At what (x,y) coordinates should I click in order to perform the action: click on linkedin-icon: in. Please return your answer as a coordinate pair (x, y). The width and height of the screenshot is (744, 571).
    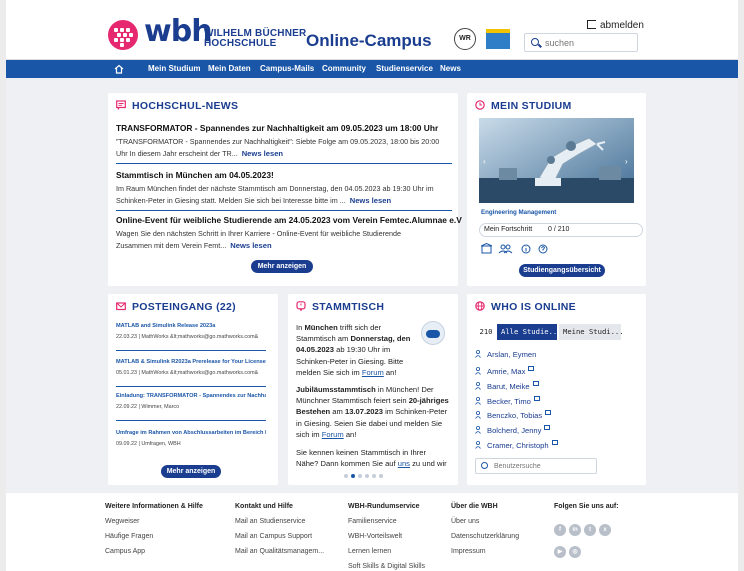
    Looking at the image, I should click on (575, 530).